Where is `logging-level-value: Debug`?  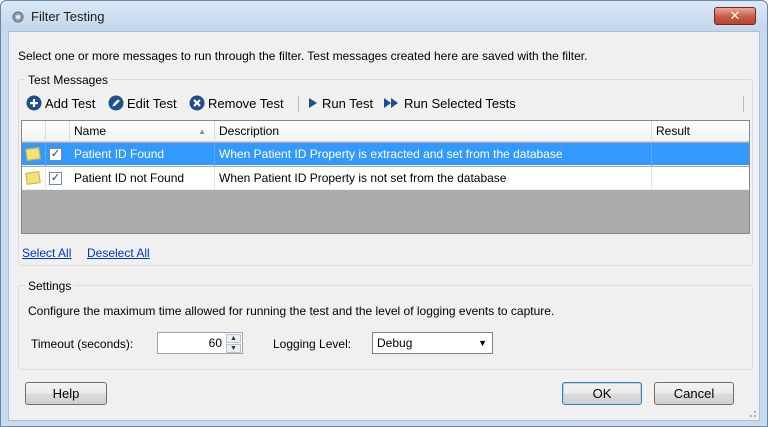 logging-level-value: Debug is located at coordinates (395, 343).